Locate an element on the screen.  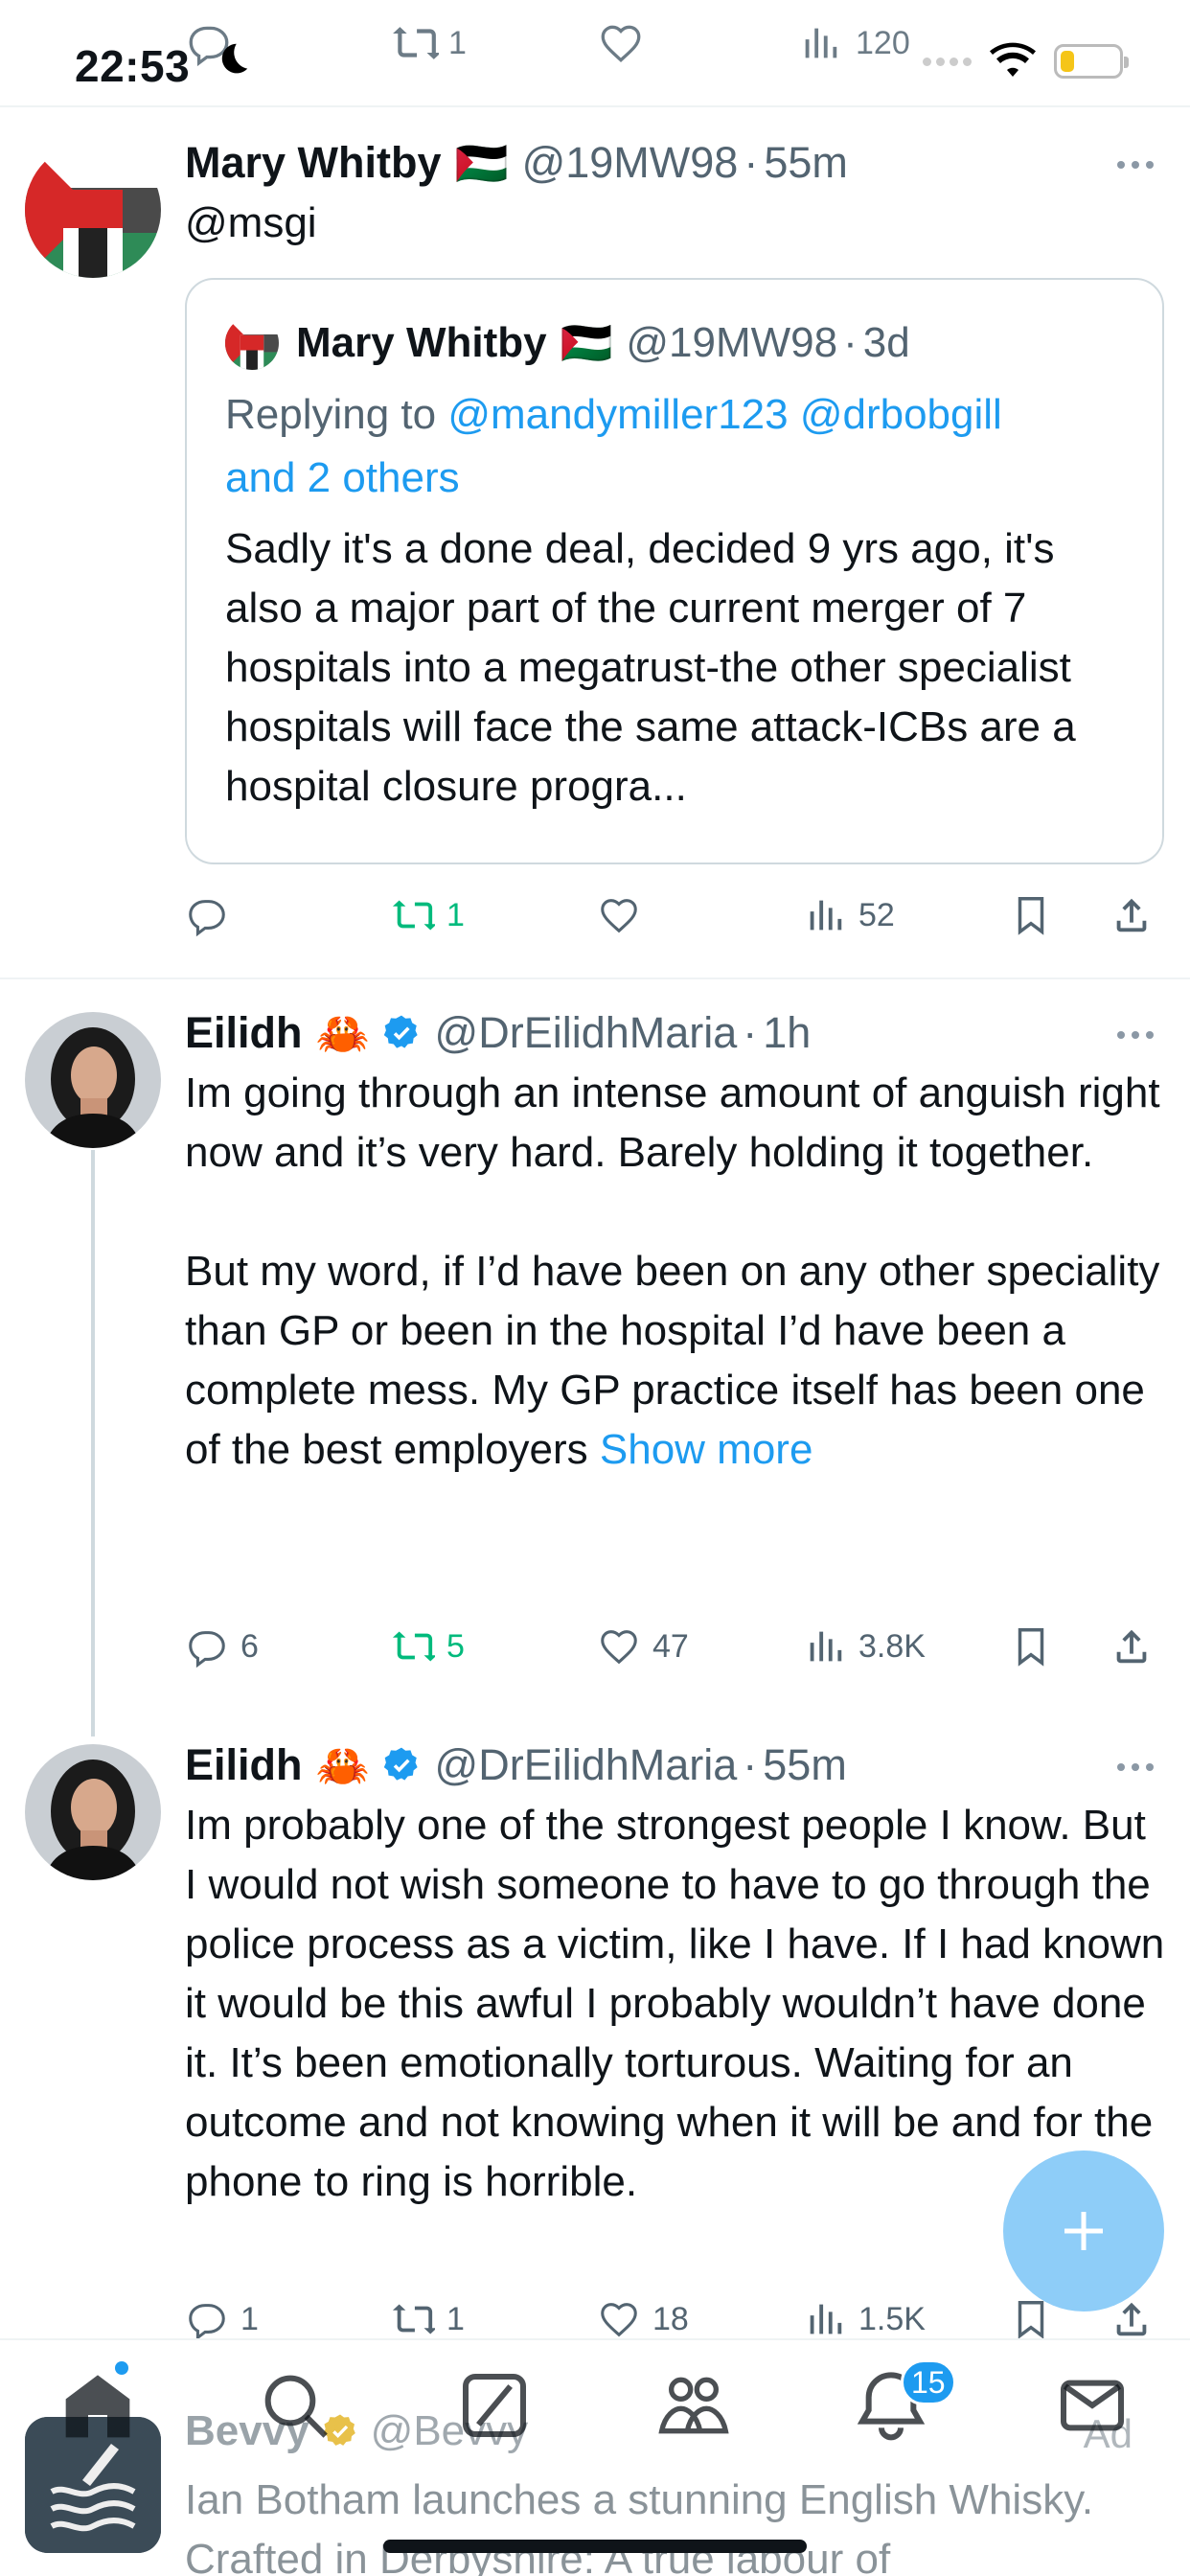
plus-icon is located at coordinates (1083, 2231).